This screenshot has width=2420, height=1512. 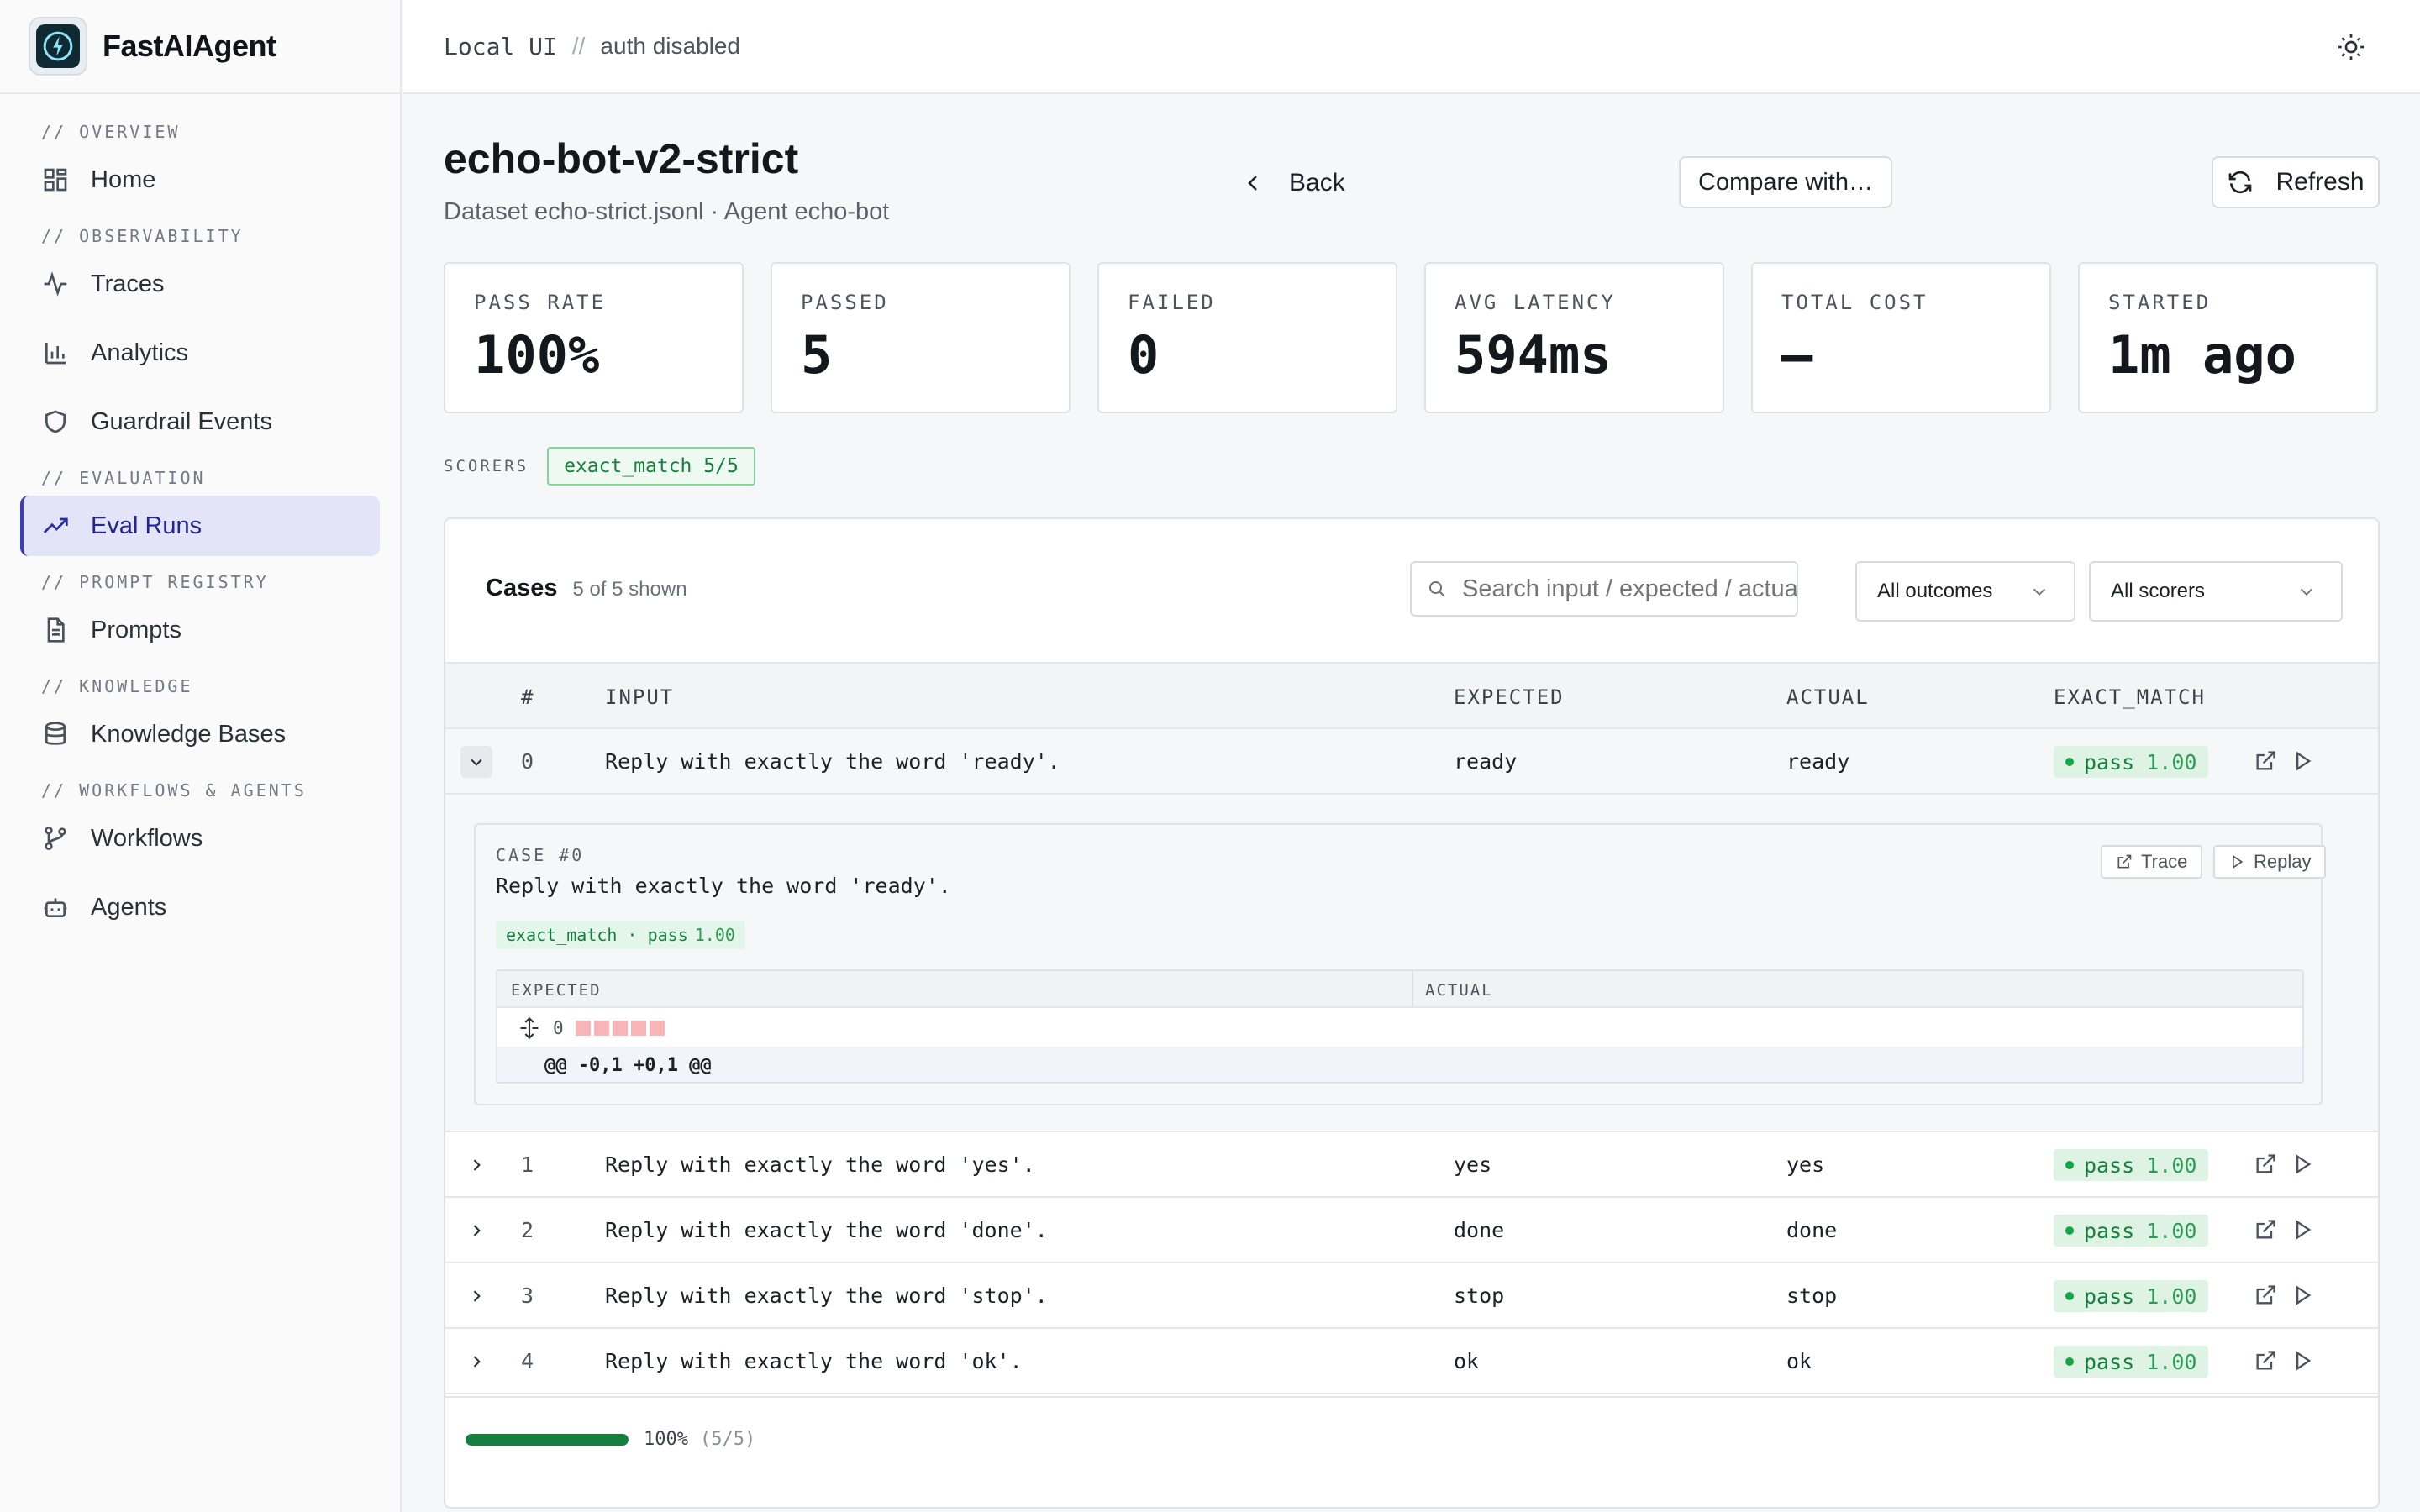 What do you see at coordinates (1411, 47) in the screenshot?
I see `topbar: Local UI // auth disabled` at bounding box center [1411, 47].